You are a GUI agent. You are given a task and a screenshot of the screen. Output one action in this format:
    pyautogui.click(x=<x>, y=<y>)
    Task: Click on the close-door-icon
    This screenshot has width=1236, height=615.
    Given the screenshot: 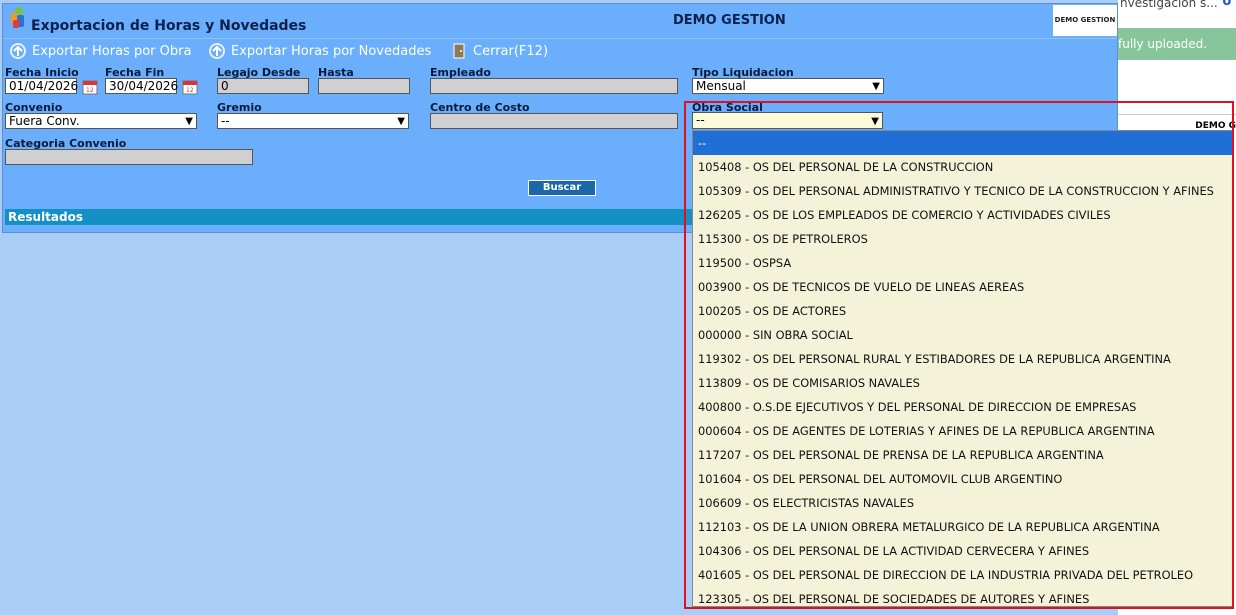 What is the action you would take?
    pyautogui.click(x=459, y=51)
    